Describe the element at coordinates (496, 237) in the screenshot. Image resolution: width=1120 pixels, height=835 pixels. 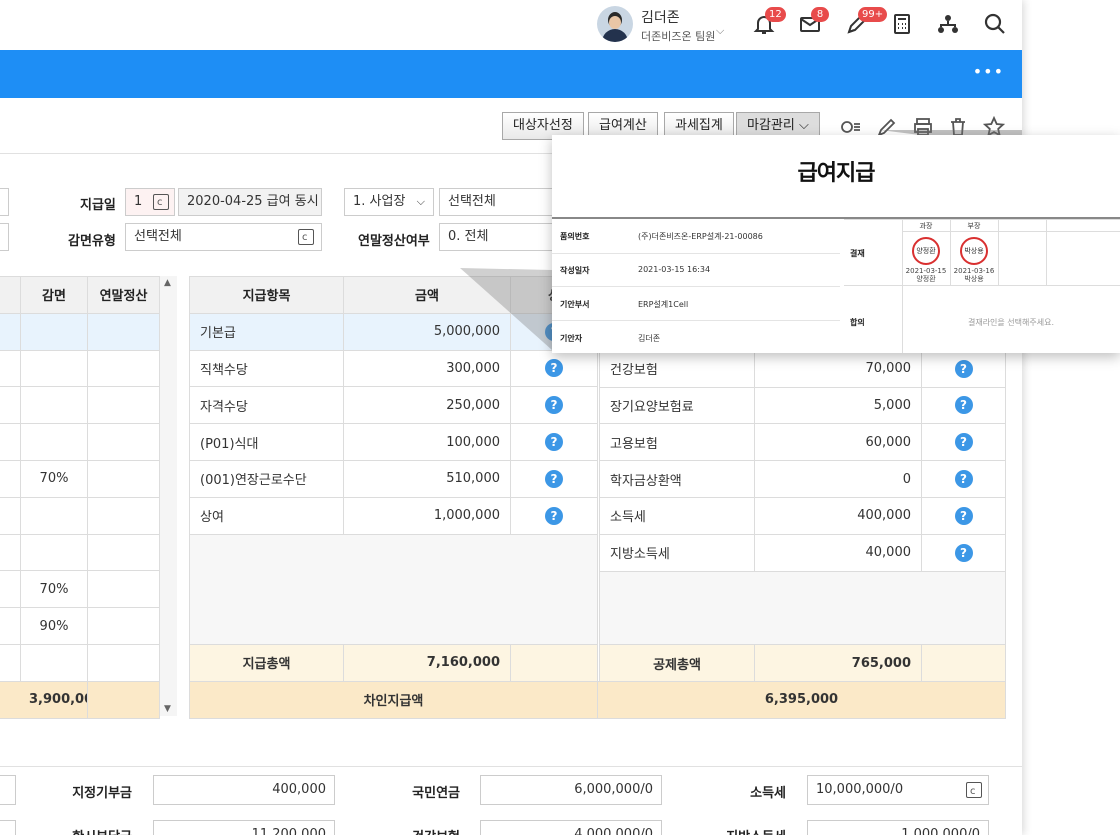
I see `yearend-select: 0. 전체` at that location.